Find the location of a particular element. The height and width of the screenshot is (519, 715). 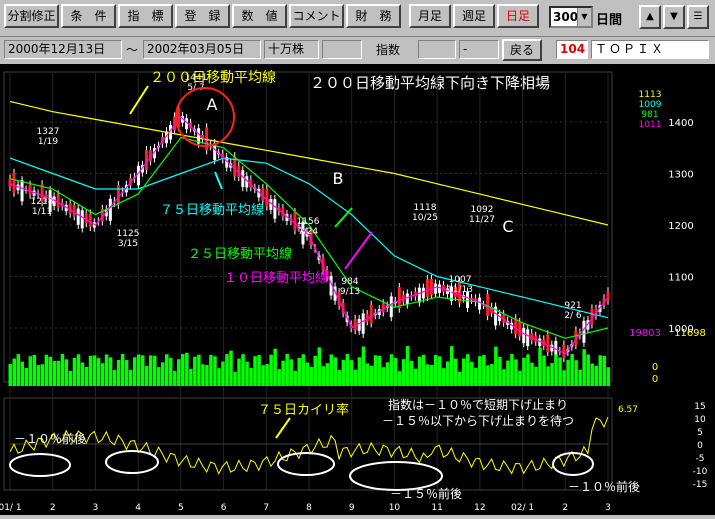

index-label: 指数 is located at coordinates (388, 50).